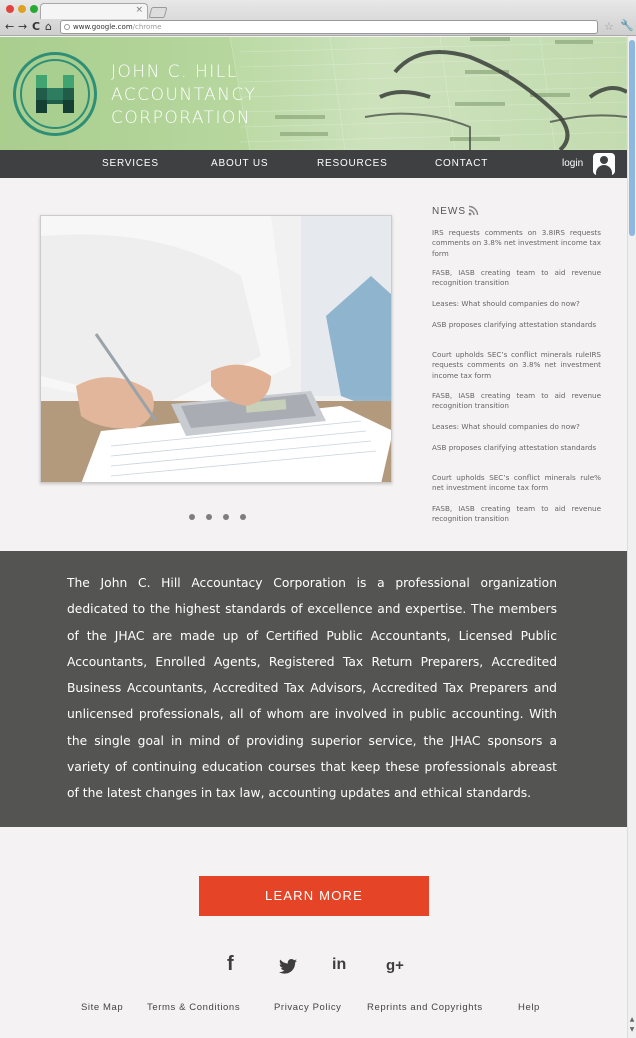 The width and height of the screenshot is (636, 1038). Describe the element at coordinates (314, 896) in the screenshot. I see `learn-more-button: LEARN MORE` at that location.